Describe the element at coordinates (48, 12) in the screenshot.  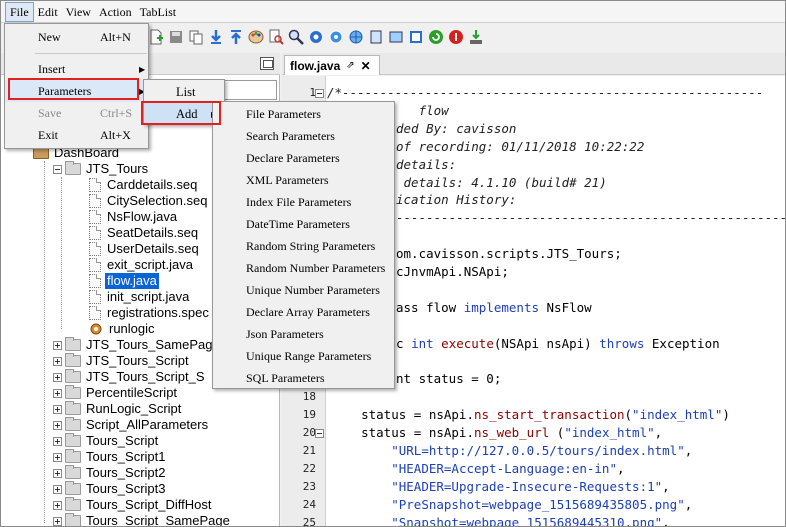
I see `menu-edit: Edit` at that location.